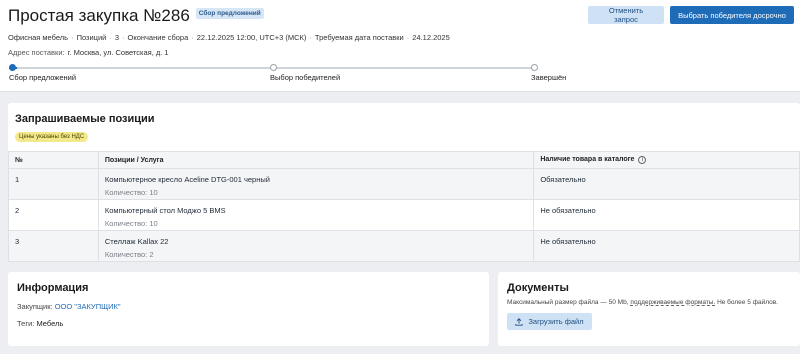 The height and width of the screenshot is (354, 800). What do you see at coordinates (50, 323) in the screenshot?
I see `tags-value: Мебель` at bounding box center [50, 323].